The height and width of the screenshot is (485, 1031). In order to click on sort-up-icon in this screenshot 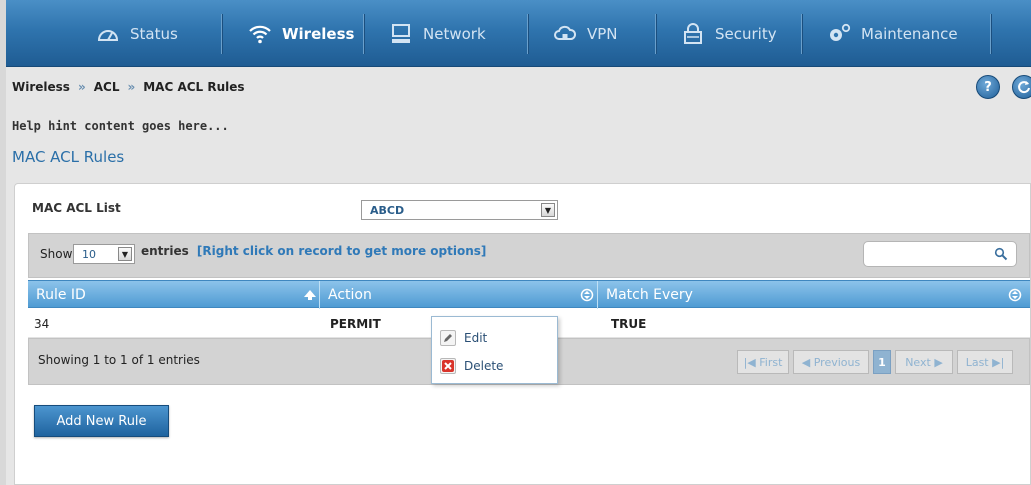, I will do `click(310, 295)`.